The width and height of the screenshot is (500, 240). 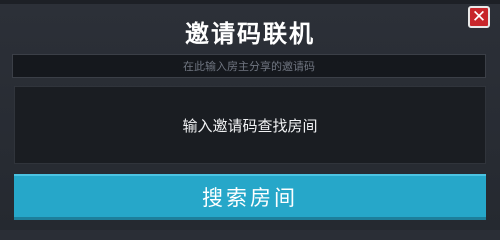 What do you see at coordinates (250, 2) in the screenshot?
I see `status-strip` at bounding box center [250, 2].